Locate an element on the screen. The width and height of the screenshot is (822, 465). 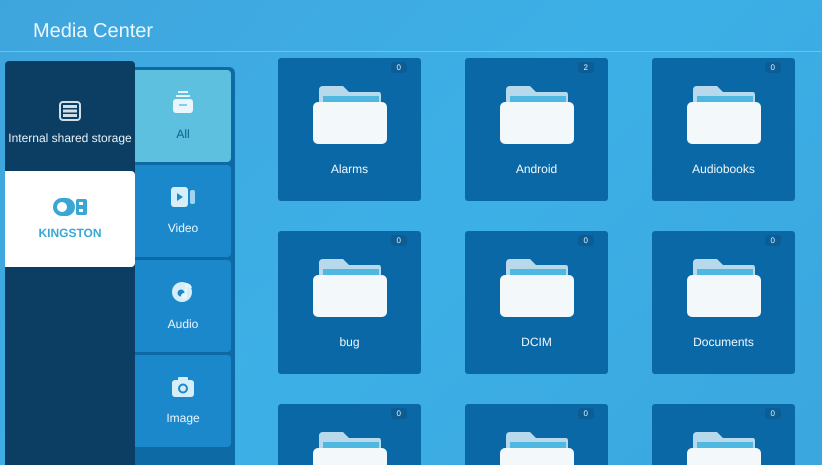
item-count: 2 is located at coordinates (586, 67).